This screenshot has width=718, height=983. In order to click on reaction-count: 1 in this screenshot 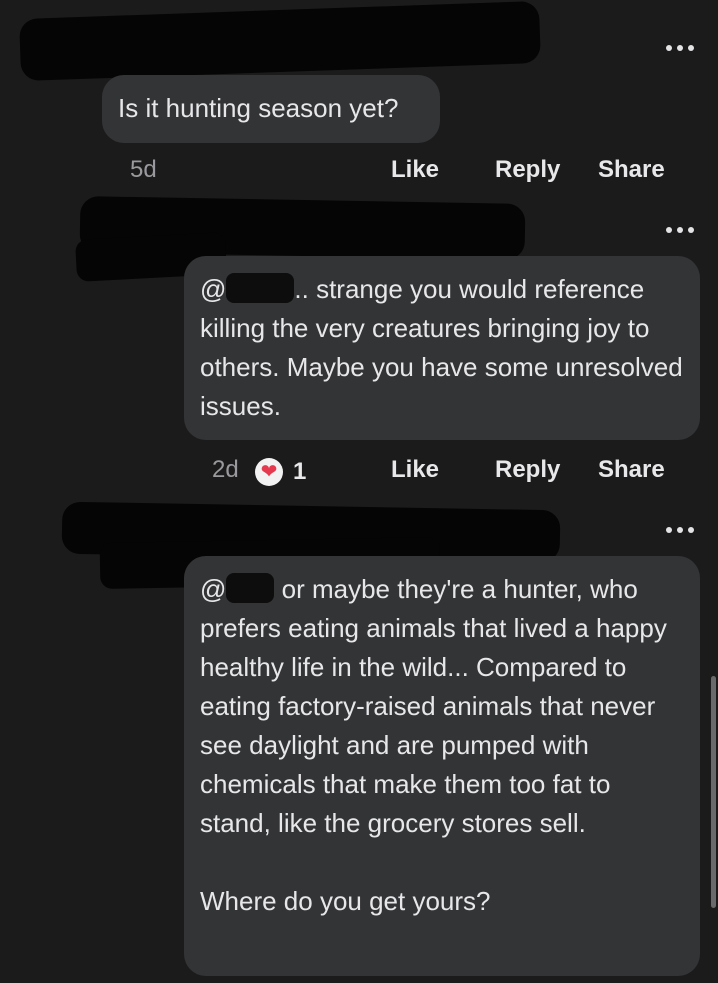, I will do `click(300, 471)`.